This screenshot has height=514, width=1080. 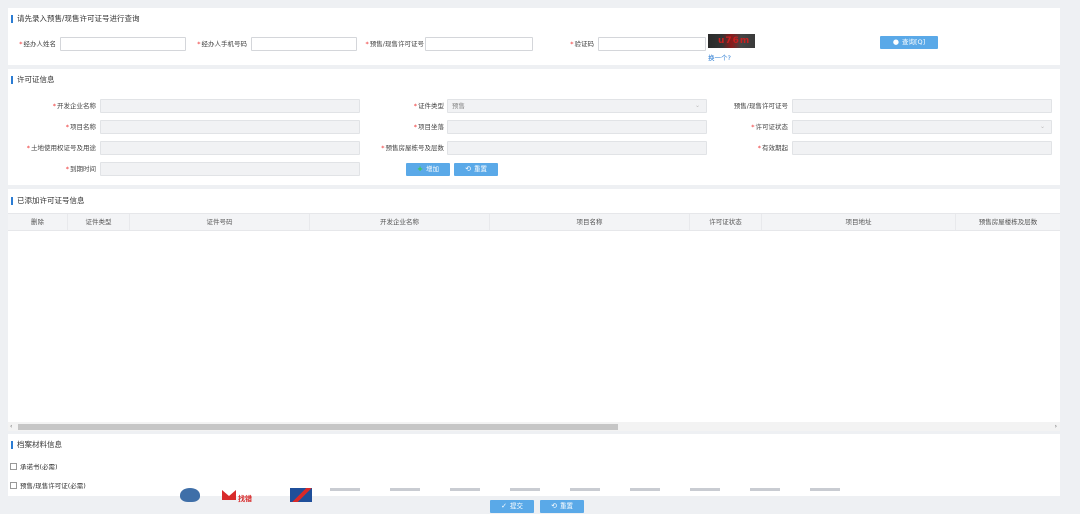 What do you see at coordinates (719, 57) in the screenshot?
I see `refresh-captcha-link: 换一个?` at bounding box center [719, 57].